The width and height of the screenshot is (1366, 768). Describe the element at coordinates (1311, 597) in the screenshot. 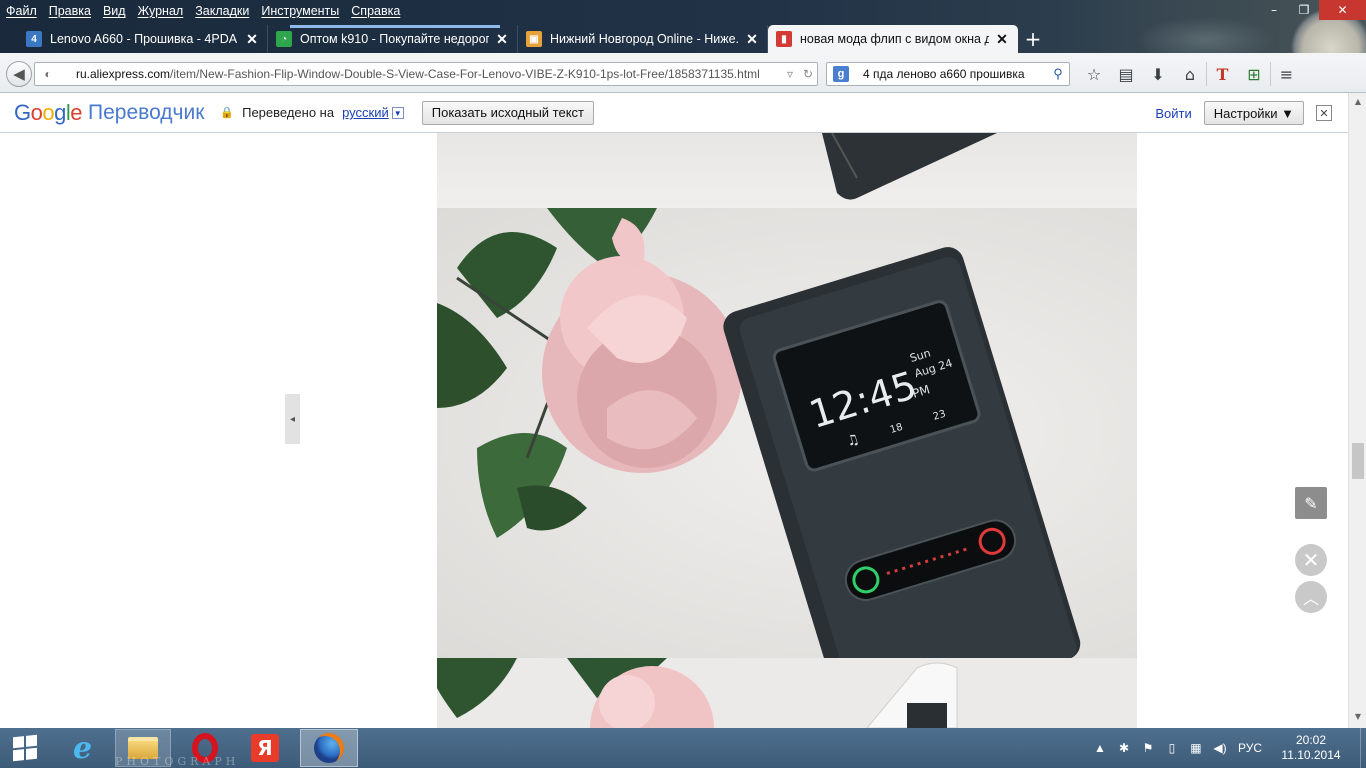

I see `scroll-to-top-icon: ︿` at that location.